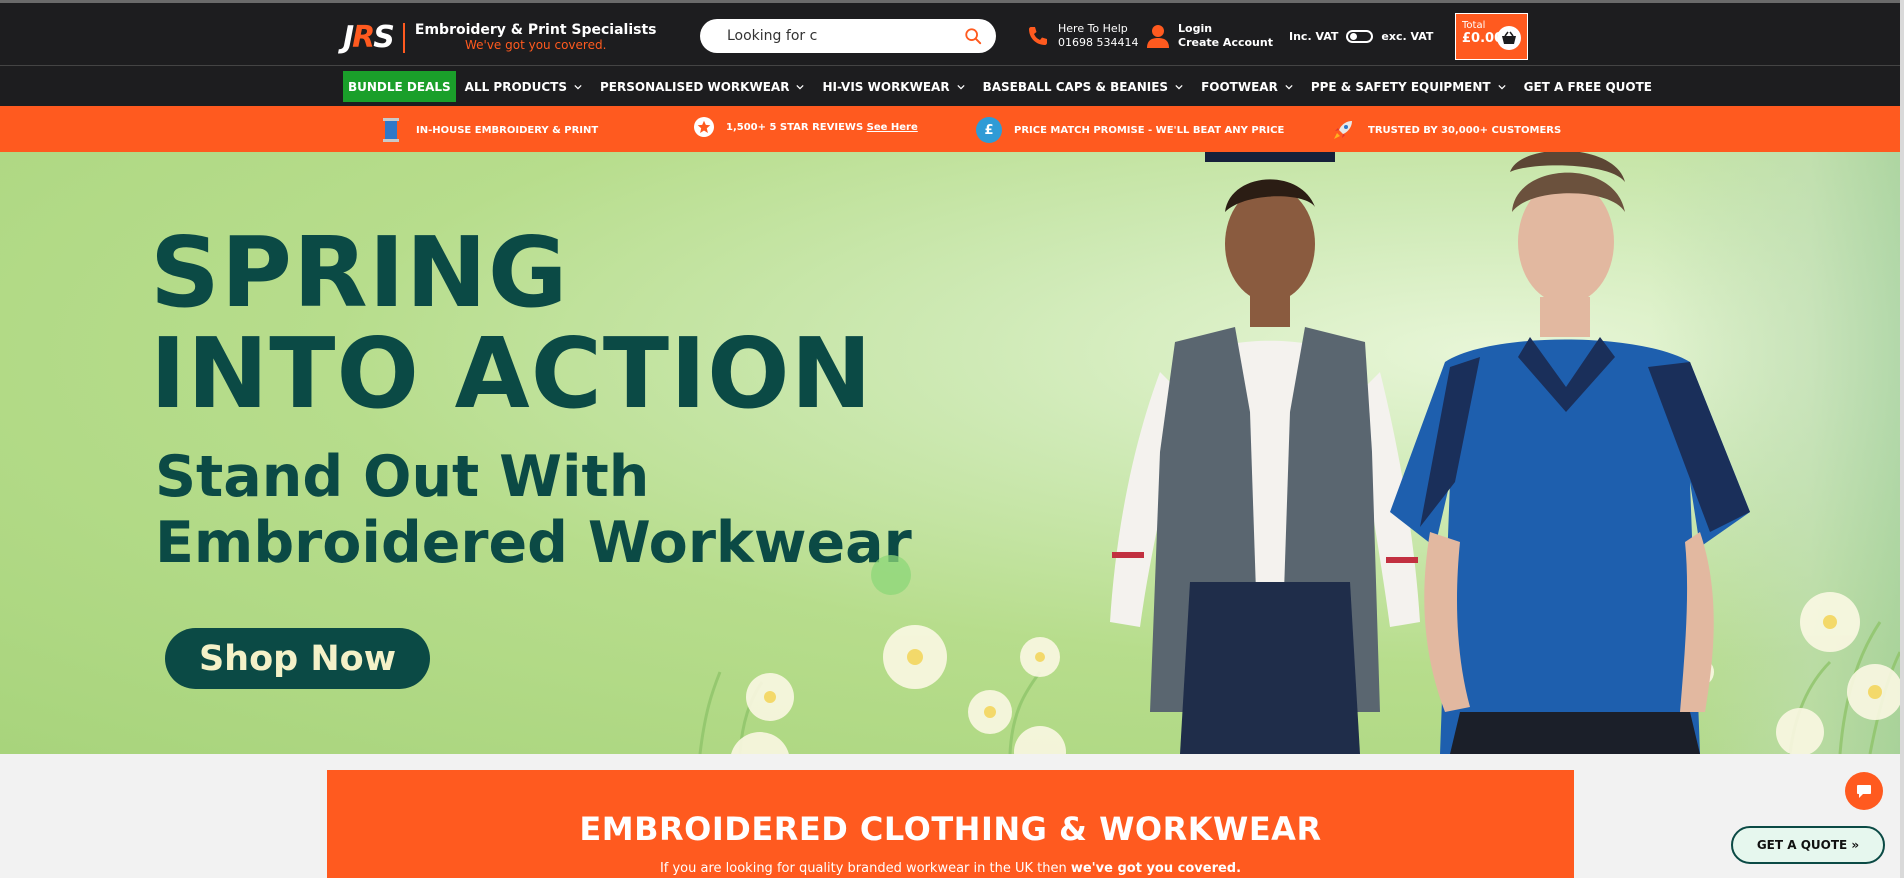 The image size is (1904, 878). What do you see at coordinates (515, 86) in the screenshot?
I see `nav-item-label: ALL PRODUCTS` at bounding box center [515, 86].